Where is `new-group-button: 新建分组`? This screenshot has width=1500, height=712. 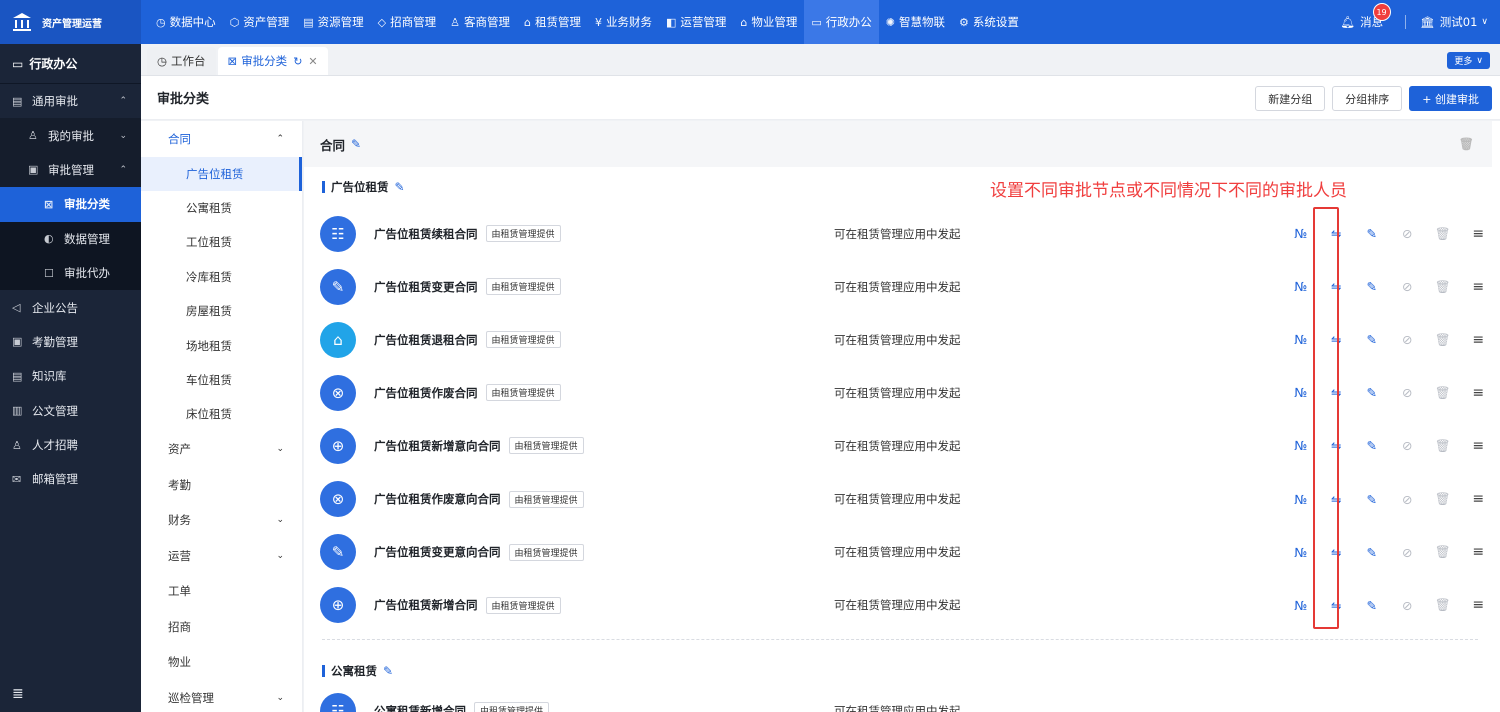
new-group-button: 新建分组 is located at coordinates (1290, 98).